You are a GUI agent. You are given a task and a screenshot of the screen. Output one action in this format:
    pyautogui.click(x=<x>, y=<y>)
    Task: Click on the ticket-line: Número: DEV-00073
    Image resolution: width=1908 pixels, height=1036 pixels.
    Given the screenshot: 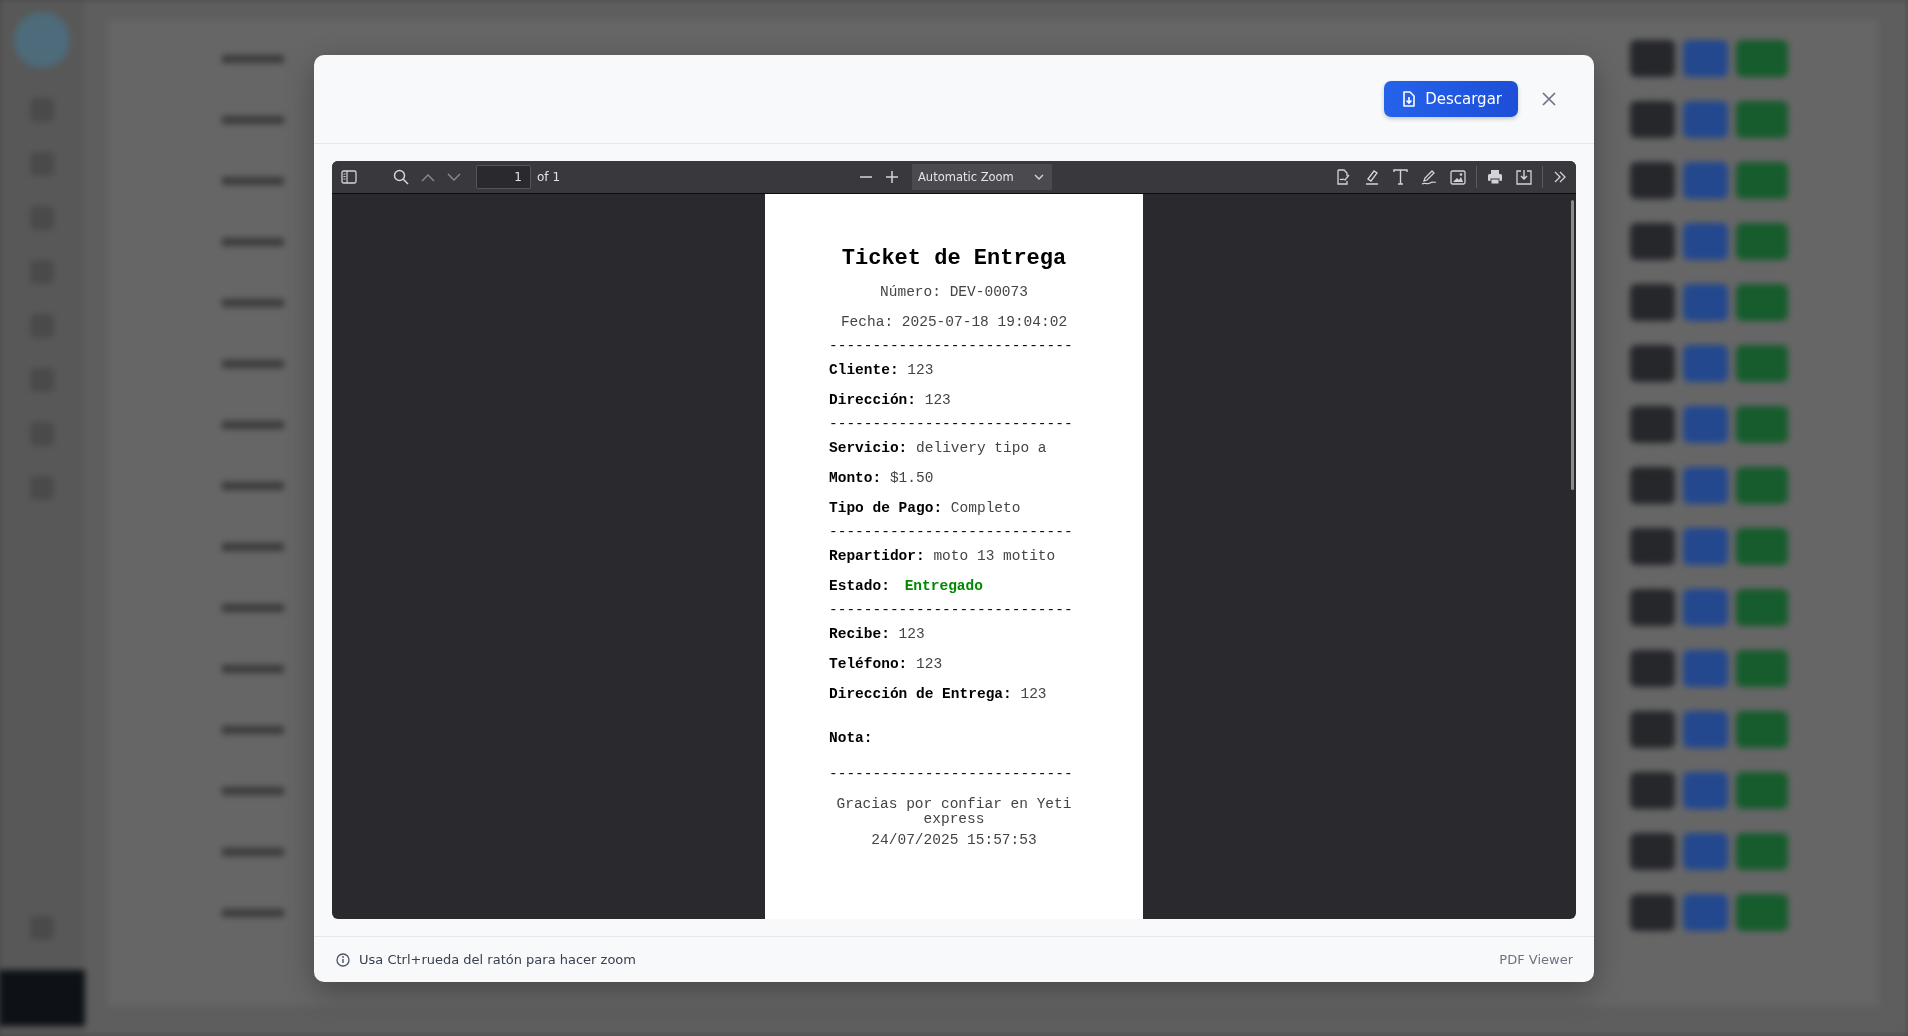 What is the action you would take?
    pyautogui.click(x=954, y=292)
    